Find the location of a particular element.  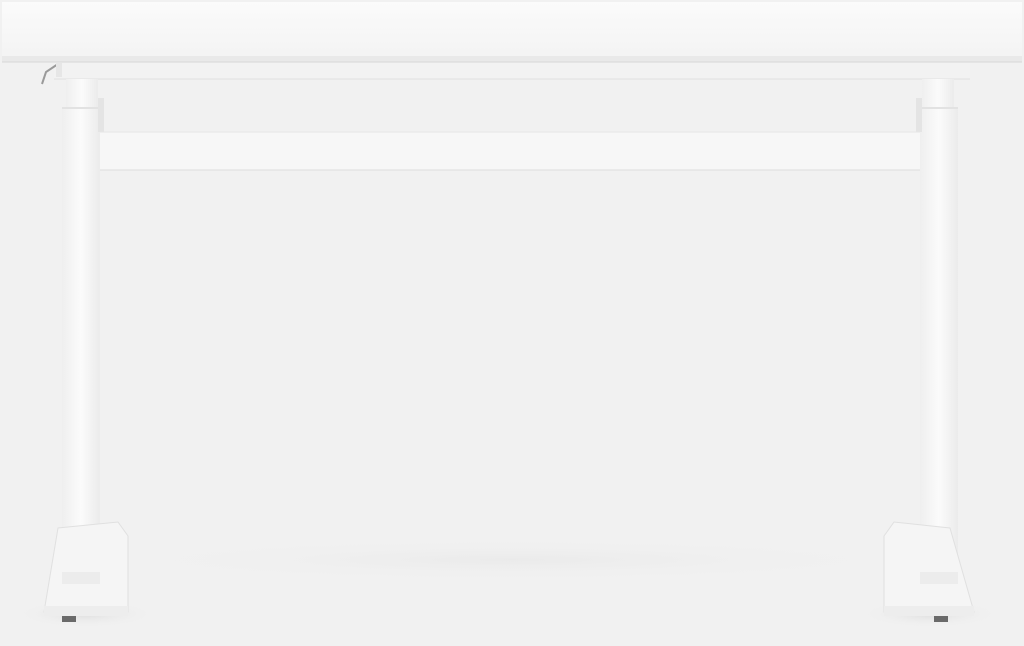

left-foot-pad-front is located at coordinates (69, 619).